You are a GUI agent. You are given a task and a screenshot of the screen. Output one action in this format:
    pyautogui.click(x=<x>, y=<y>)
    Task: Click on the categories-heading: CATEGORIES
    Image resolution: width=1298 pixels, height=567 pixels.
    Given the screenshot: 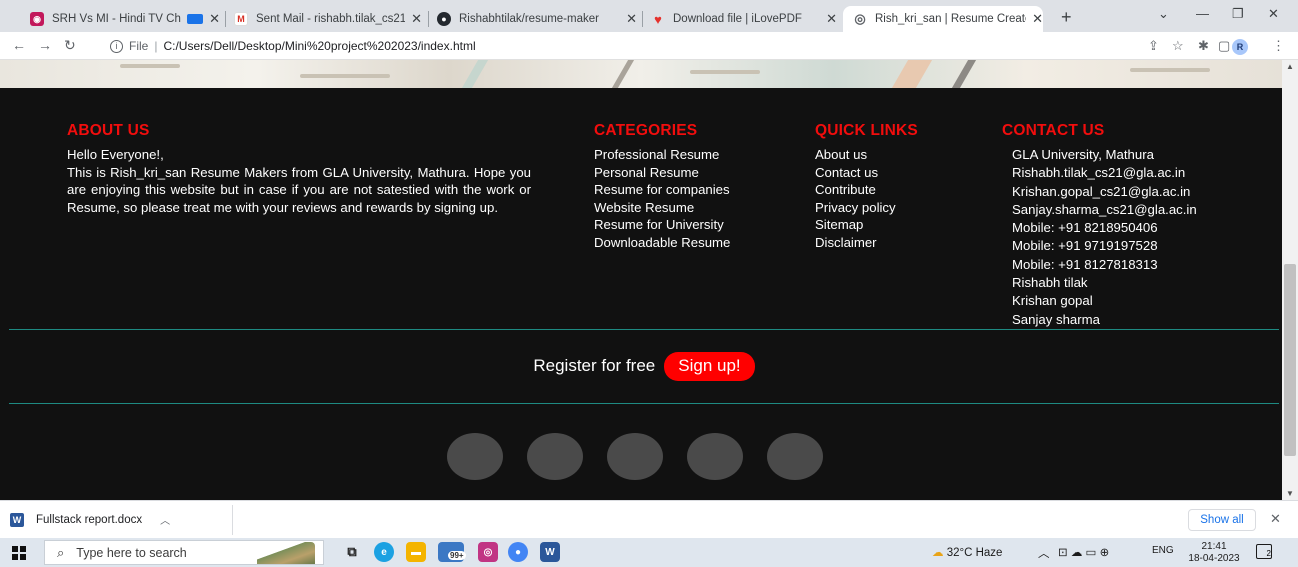 What is the action you would take?
    pyautogui.click(x=646, y=130)
    